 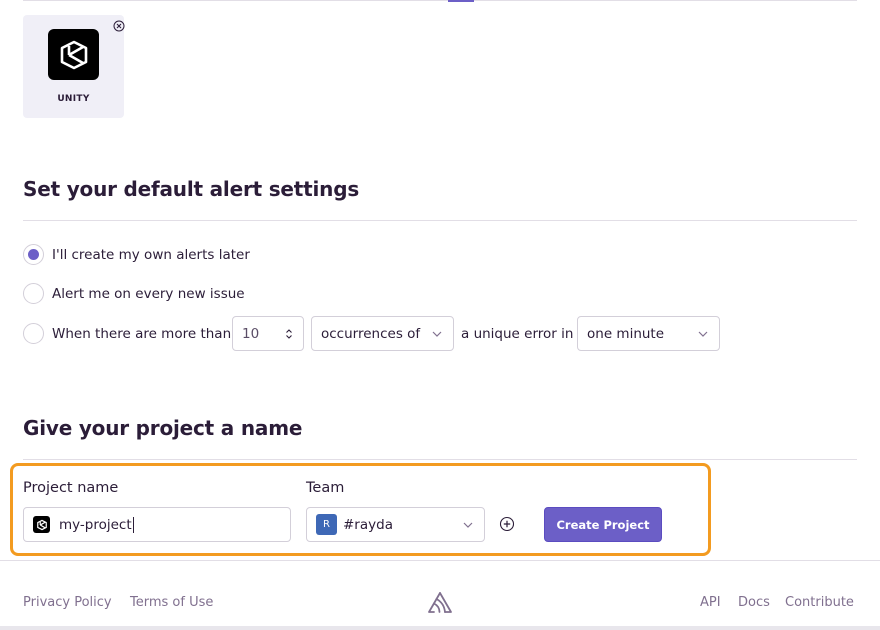 What do you see at coordinates (507, 524) in the screenshot?
I see `add-team-icon` at bounding box center [507, 524].